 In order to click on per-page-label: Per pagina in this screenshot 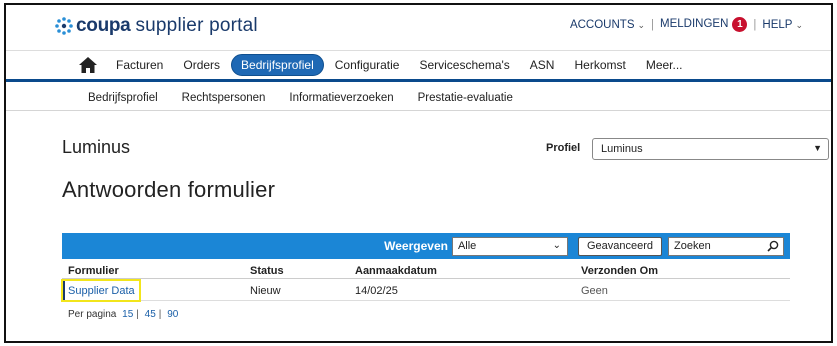, I will do `click(92, 314)`.